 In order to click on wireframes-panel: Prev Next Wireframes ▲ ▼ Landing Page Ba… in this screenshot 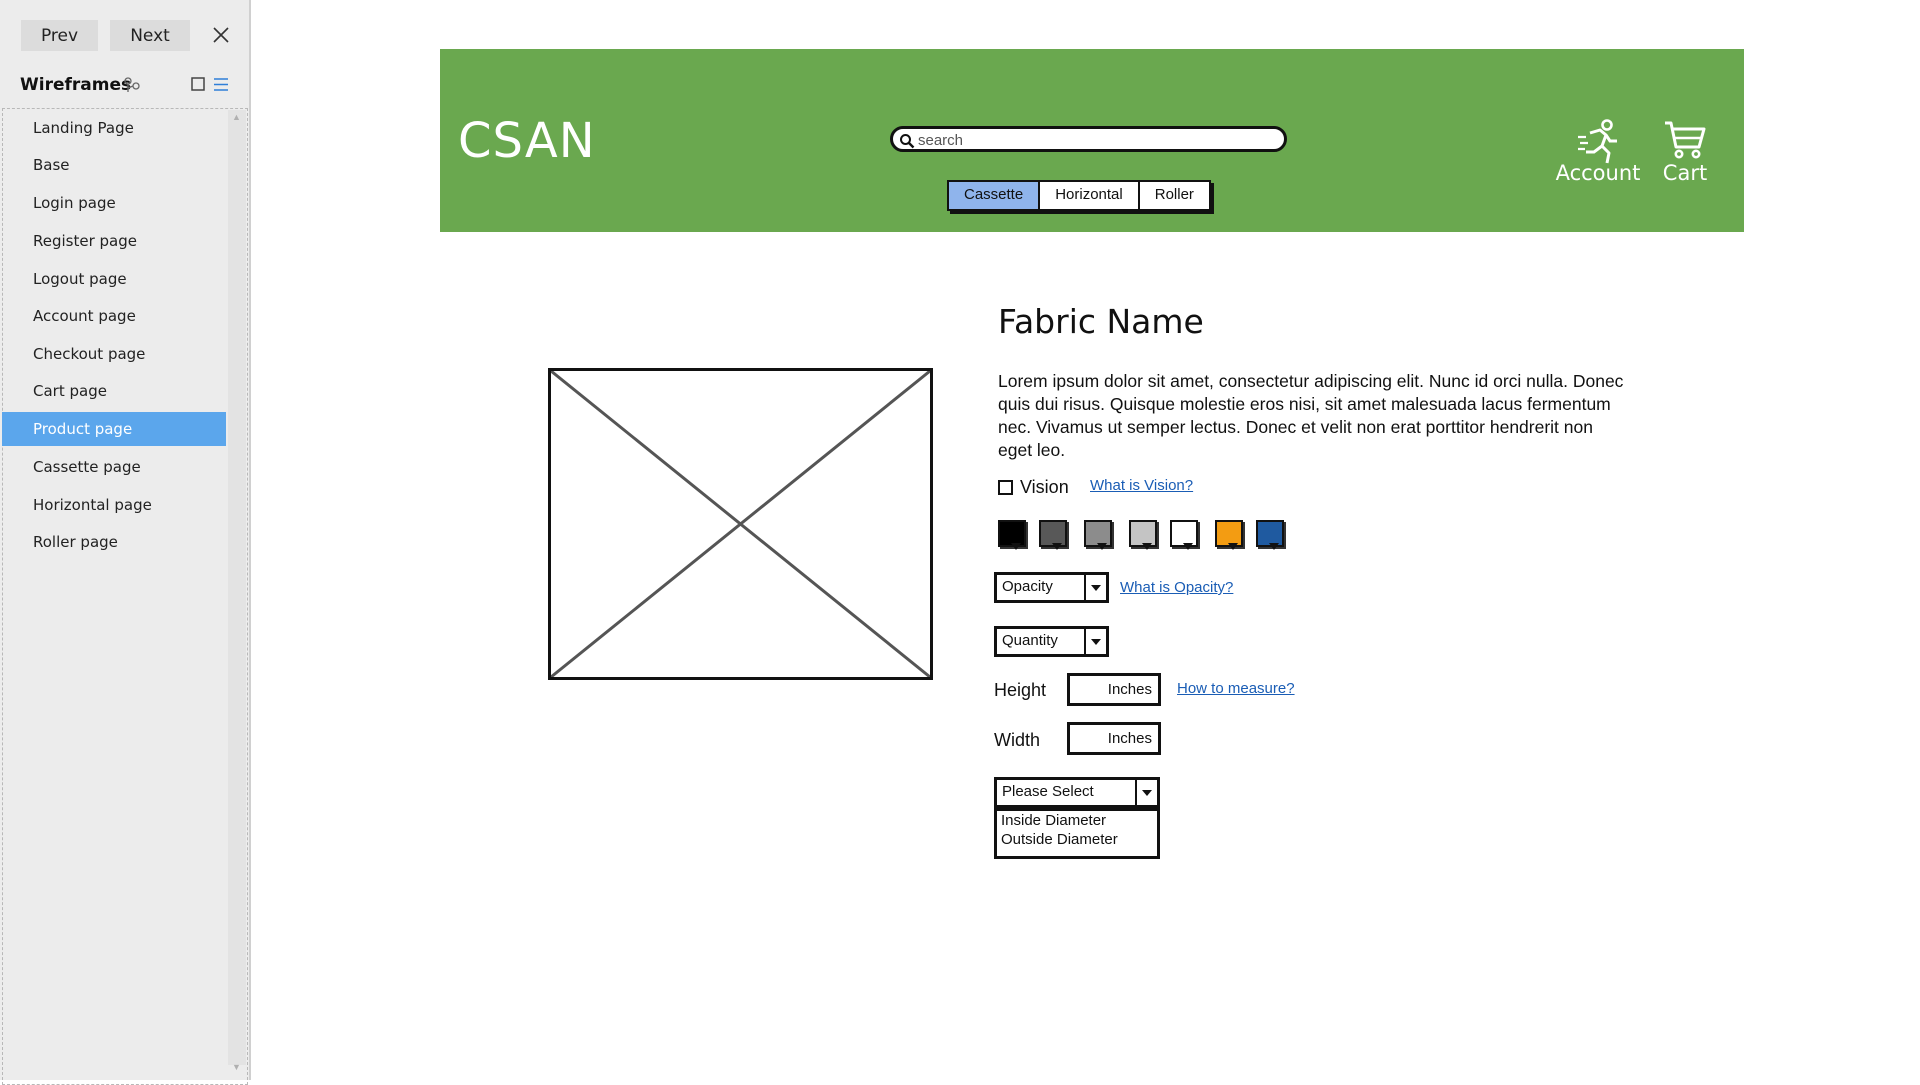, I will do `click(125, 542)`.